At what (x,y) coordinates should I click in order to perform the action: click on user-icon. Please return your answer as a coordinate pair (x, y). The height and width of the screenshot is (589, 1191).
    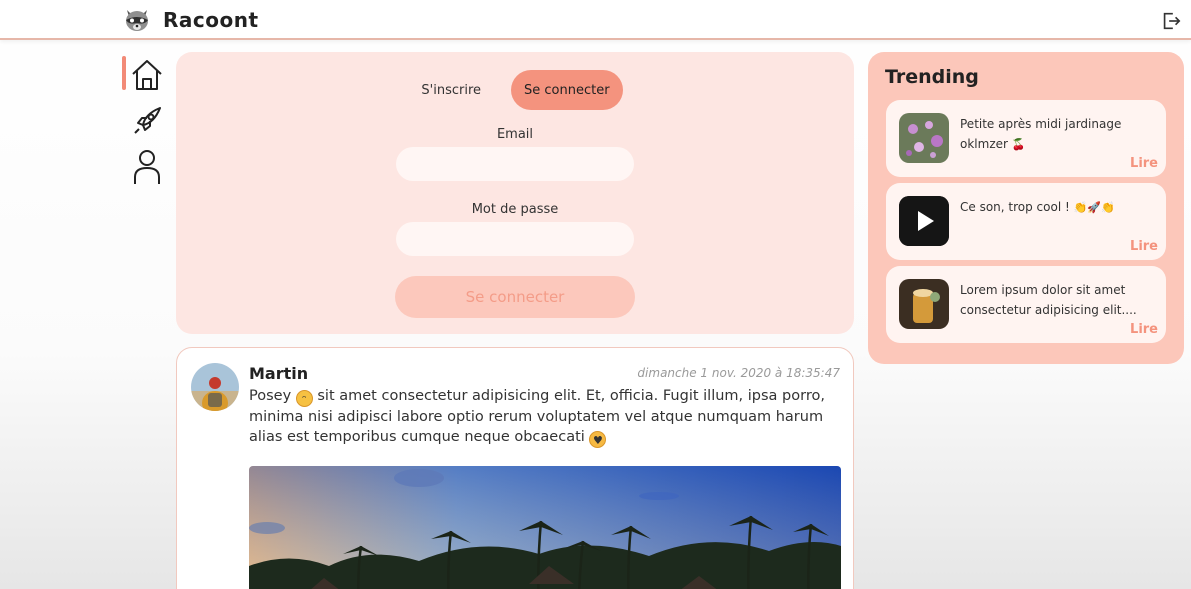
    Looking at the image, I should click on (147, 167).